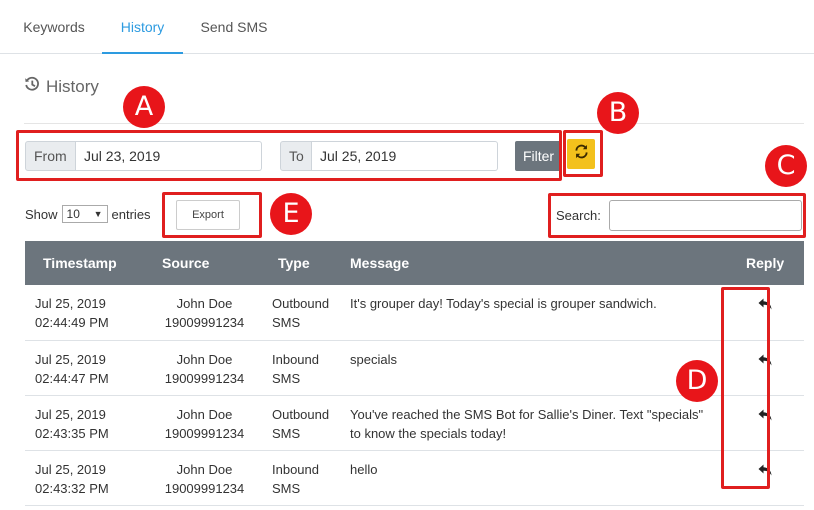  Describe the element at coordinates (533, 263) in the screenshot. I see `column-header-message: Message` at that location.